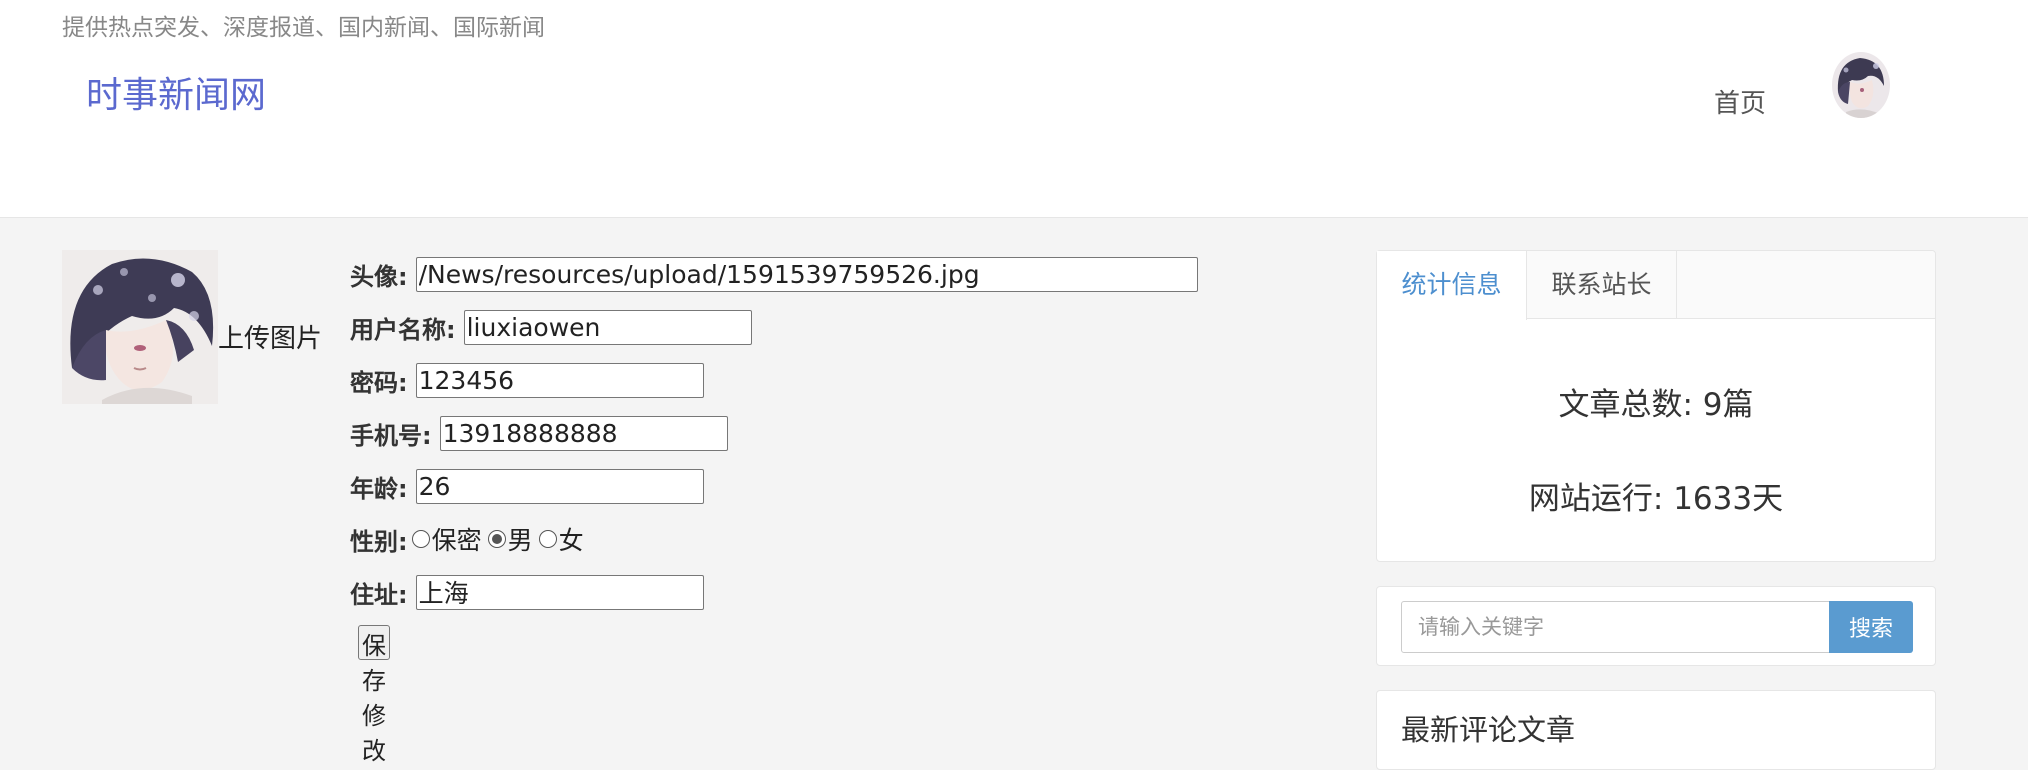 This screenshot has width=2028, height=770. Describe the element at coordinates (303, 28) in the screenshot. I see `site-tagline: 提供热点突发、深度报道、国内新闻、国际新闻` at that location.